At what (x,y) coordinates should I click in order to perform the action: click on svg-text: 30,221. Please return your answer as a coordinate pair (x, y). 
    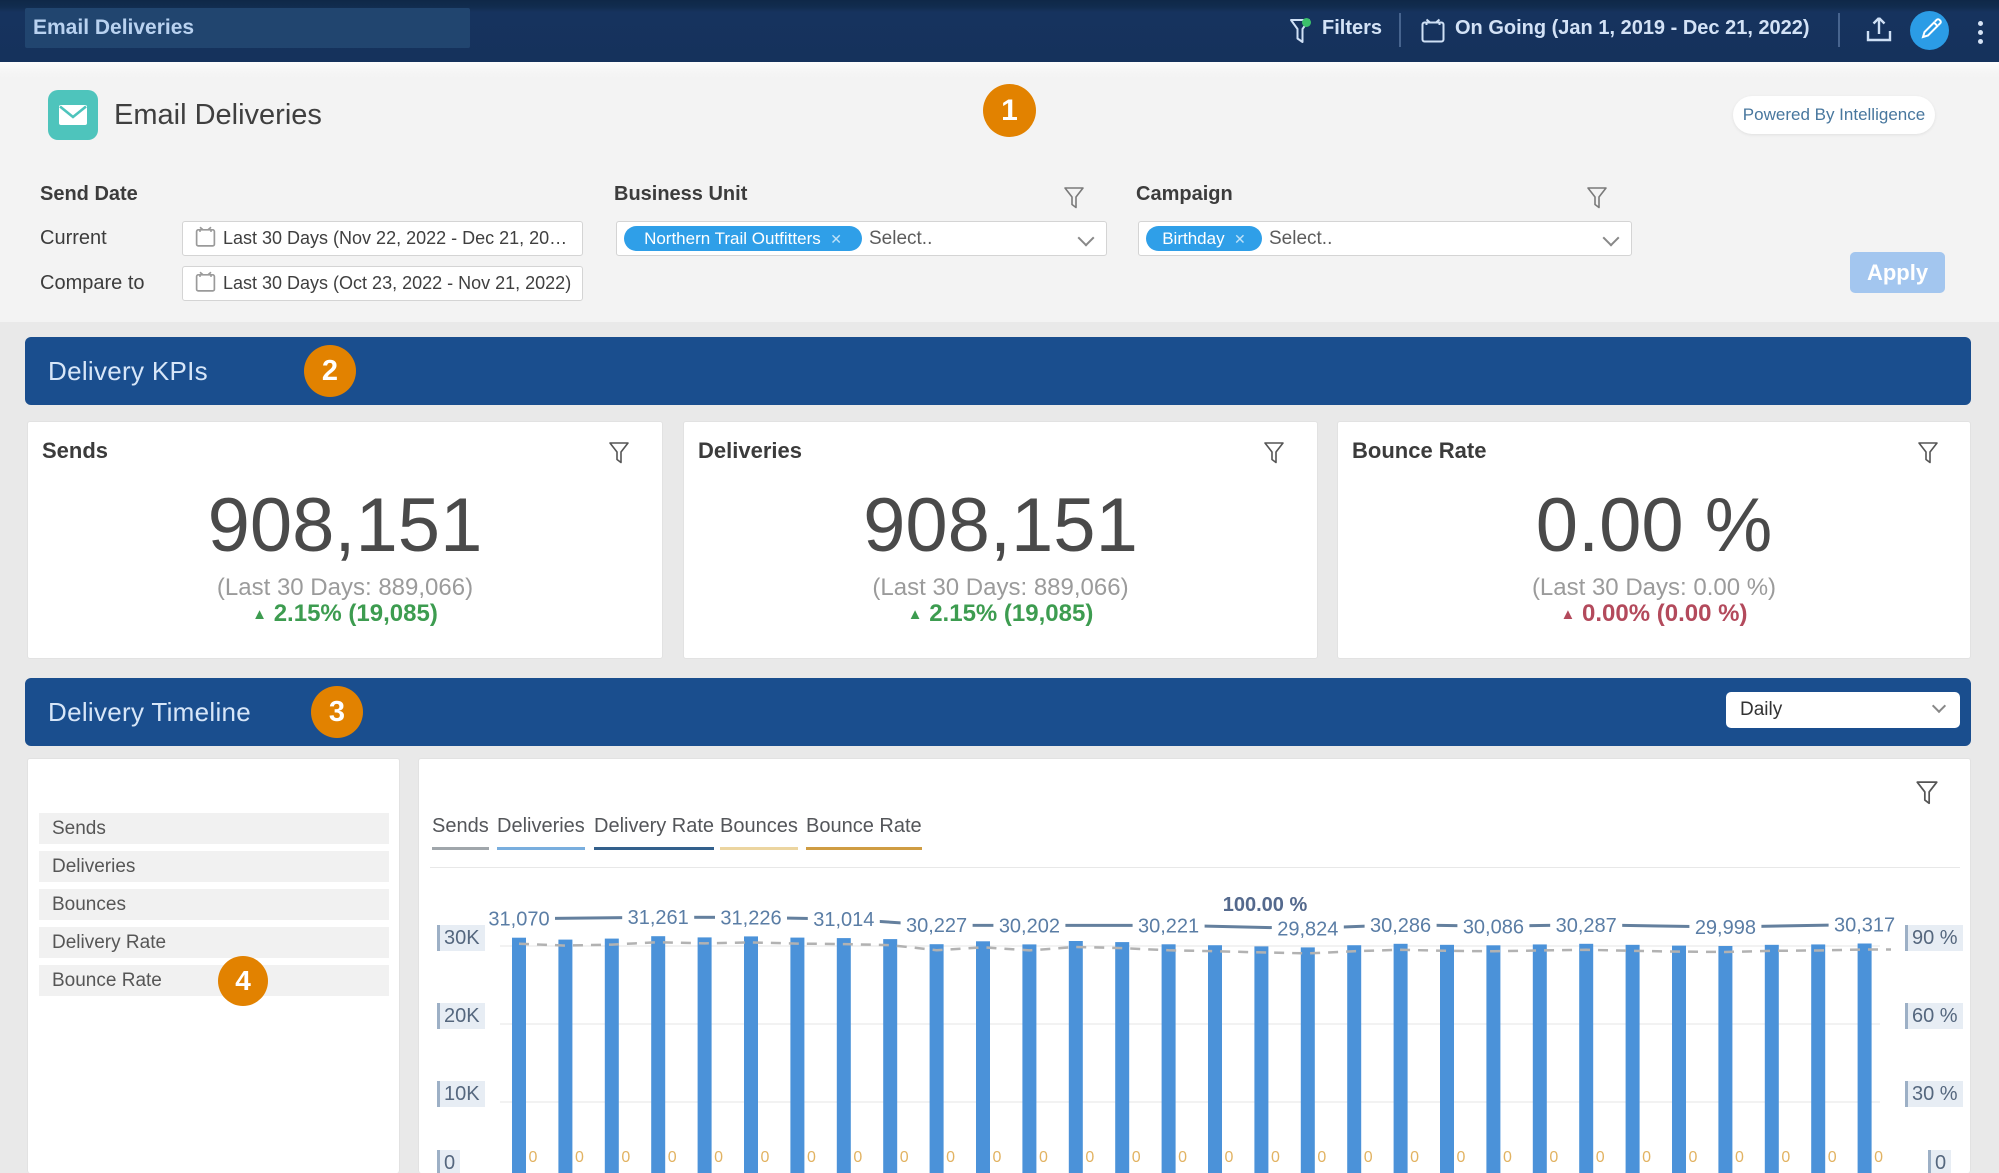
    Looking at the image, I should click on (1168, 926).